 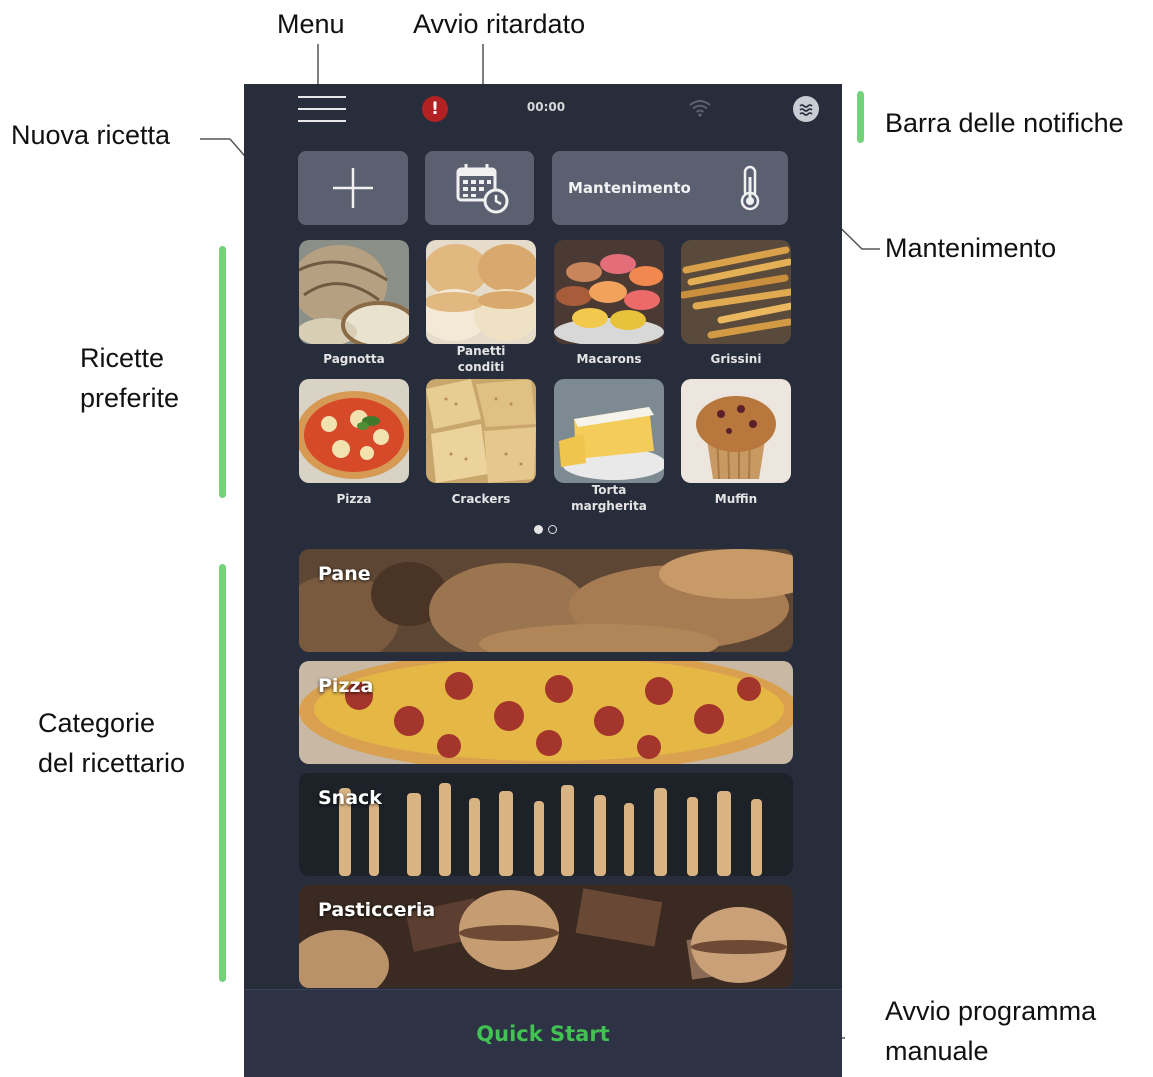 I want to click on quick-start-label: Quick Start, so click(x=543, y=1034).